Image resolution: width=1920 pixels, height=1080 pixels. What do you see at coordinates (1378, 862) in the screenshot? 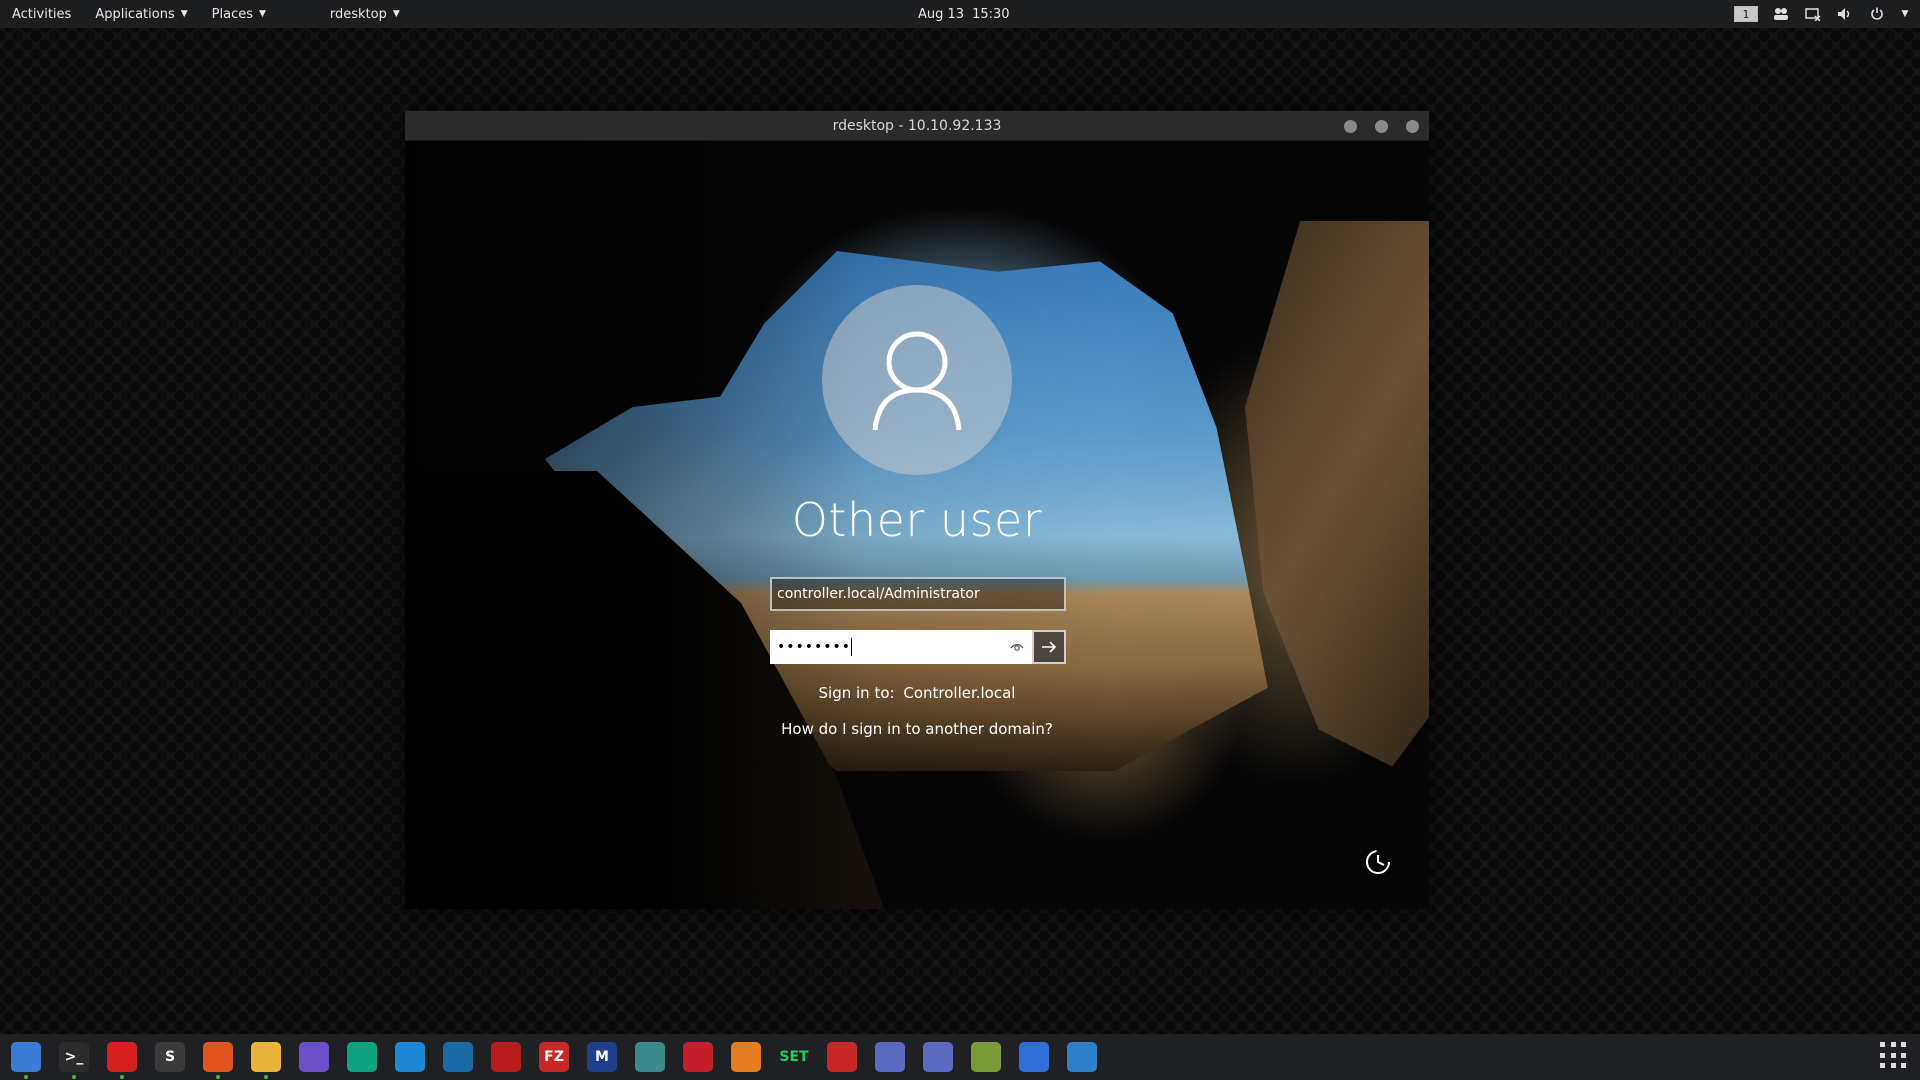
I see `ease-of-access-icon` at bounding box center [1378, 862].